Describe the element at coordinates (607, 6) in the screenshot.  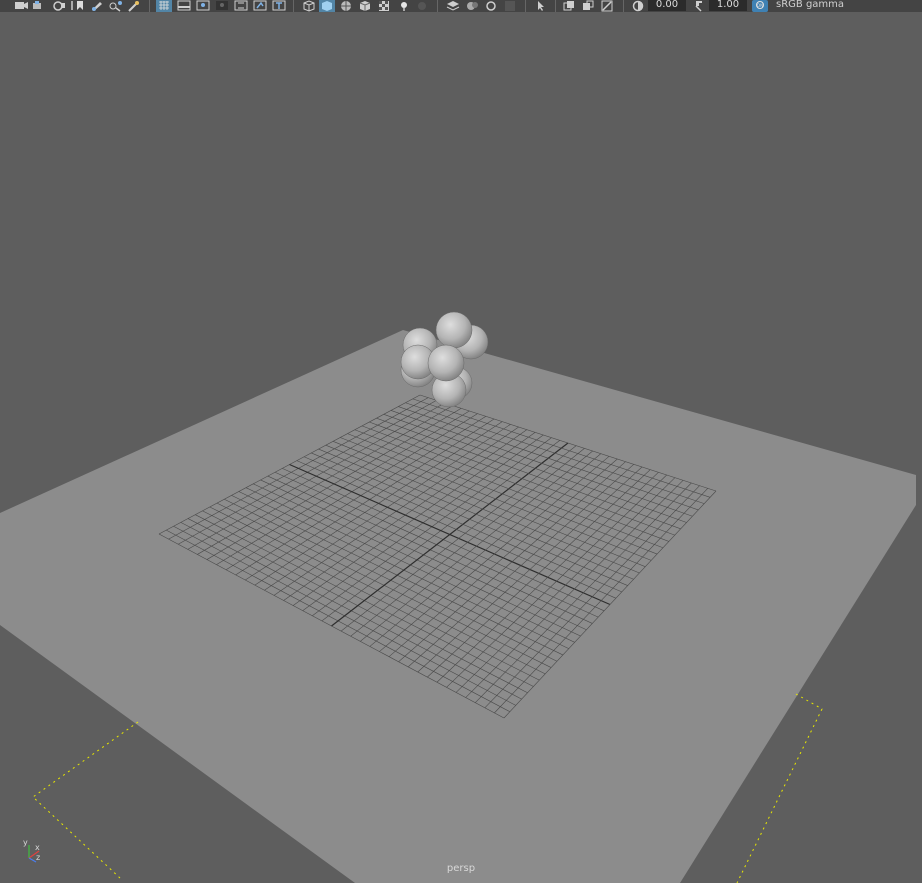
I see `xray-components-icon` at that location.